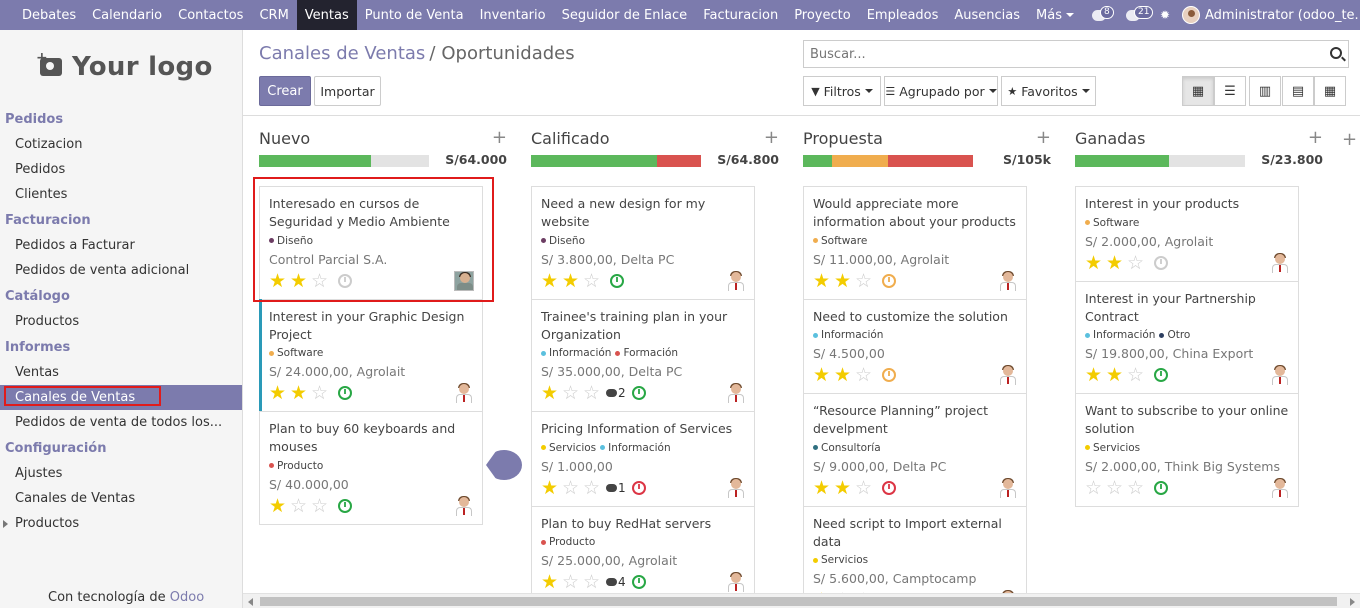 Image resolution: width=1360 pixels, height=608 pixels. I want to click on scroll-left-arrow-icon, so click(250, 602).